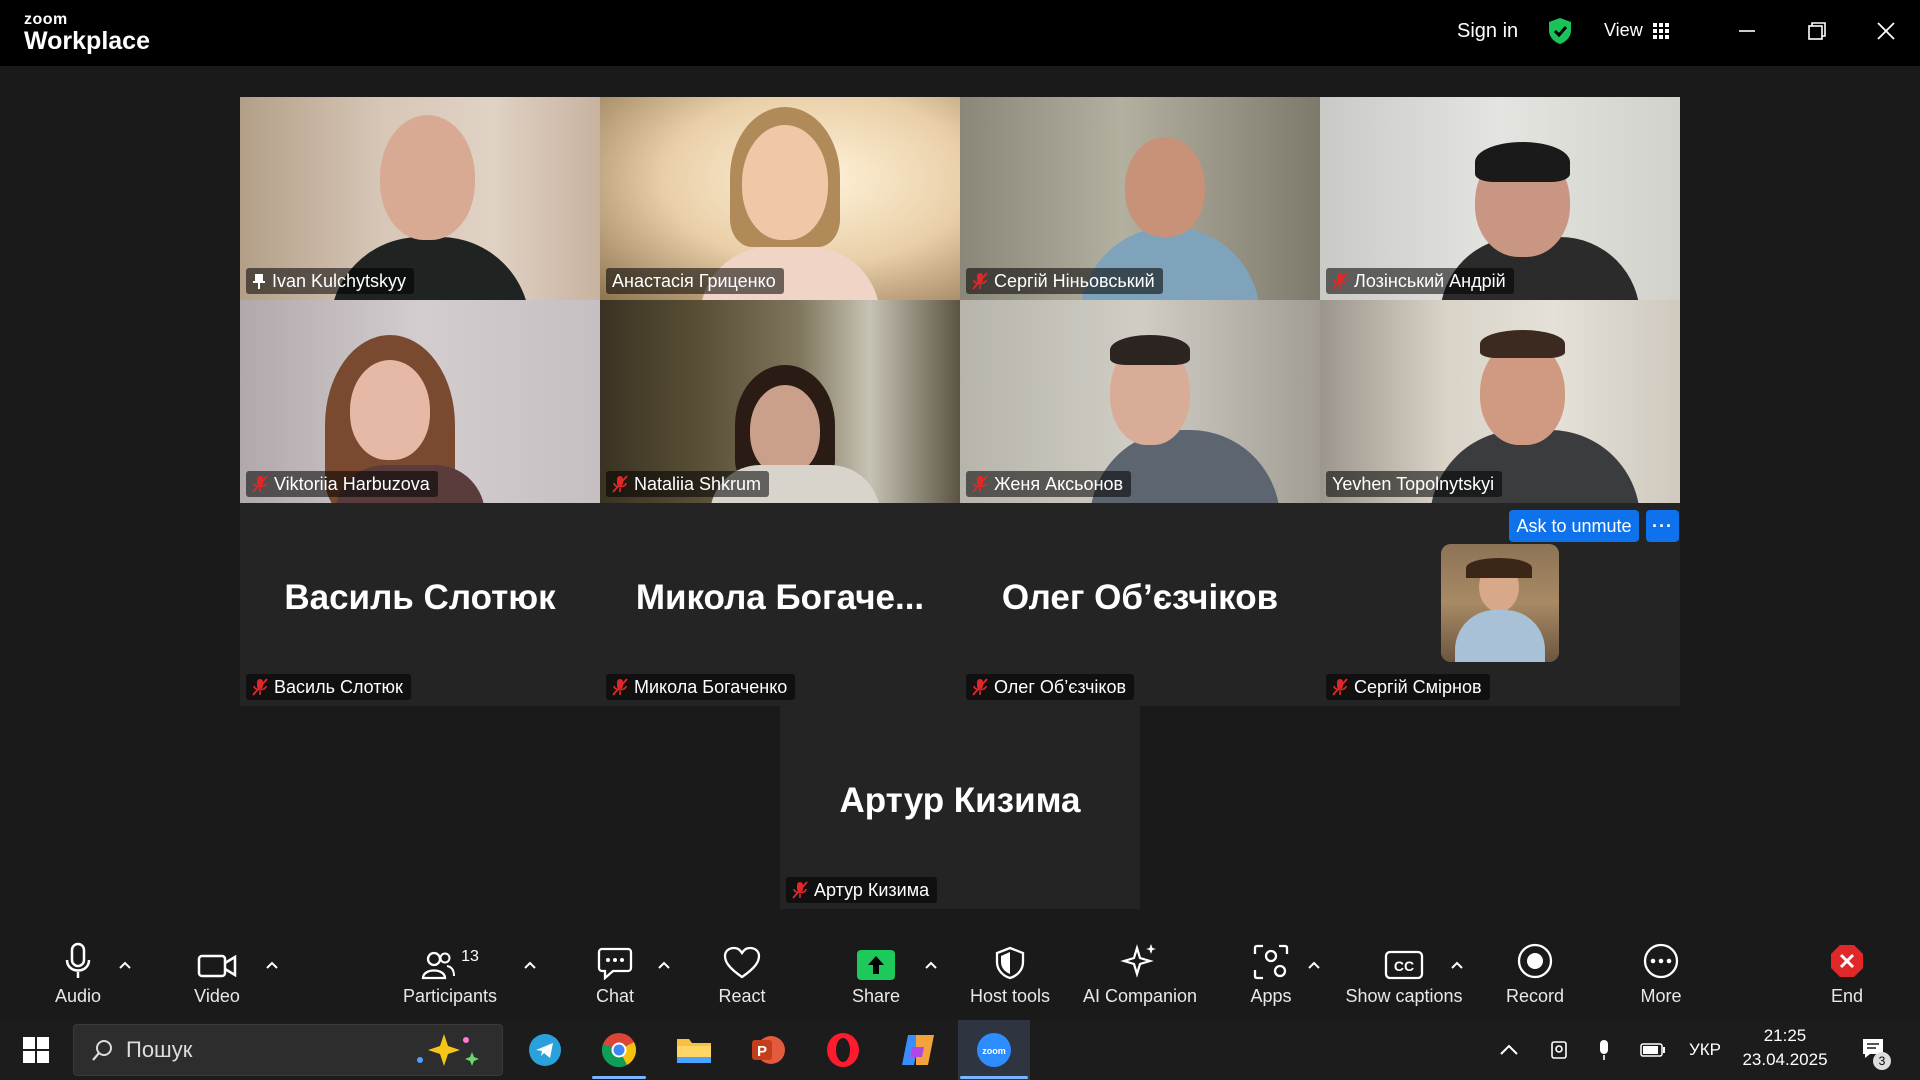  What do you see at coordinates (217, 966) in the screenshot?
I see `video-camera-icon` at bounding box center [217, 966].